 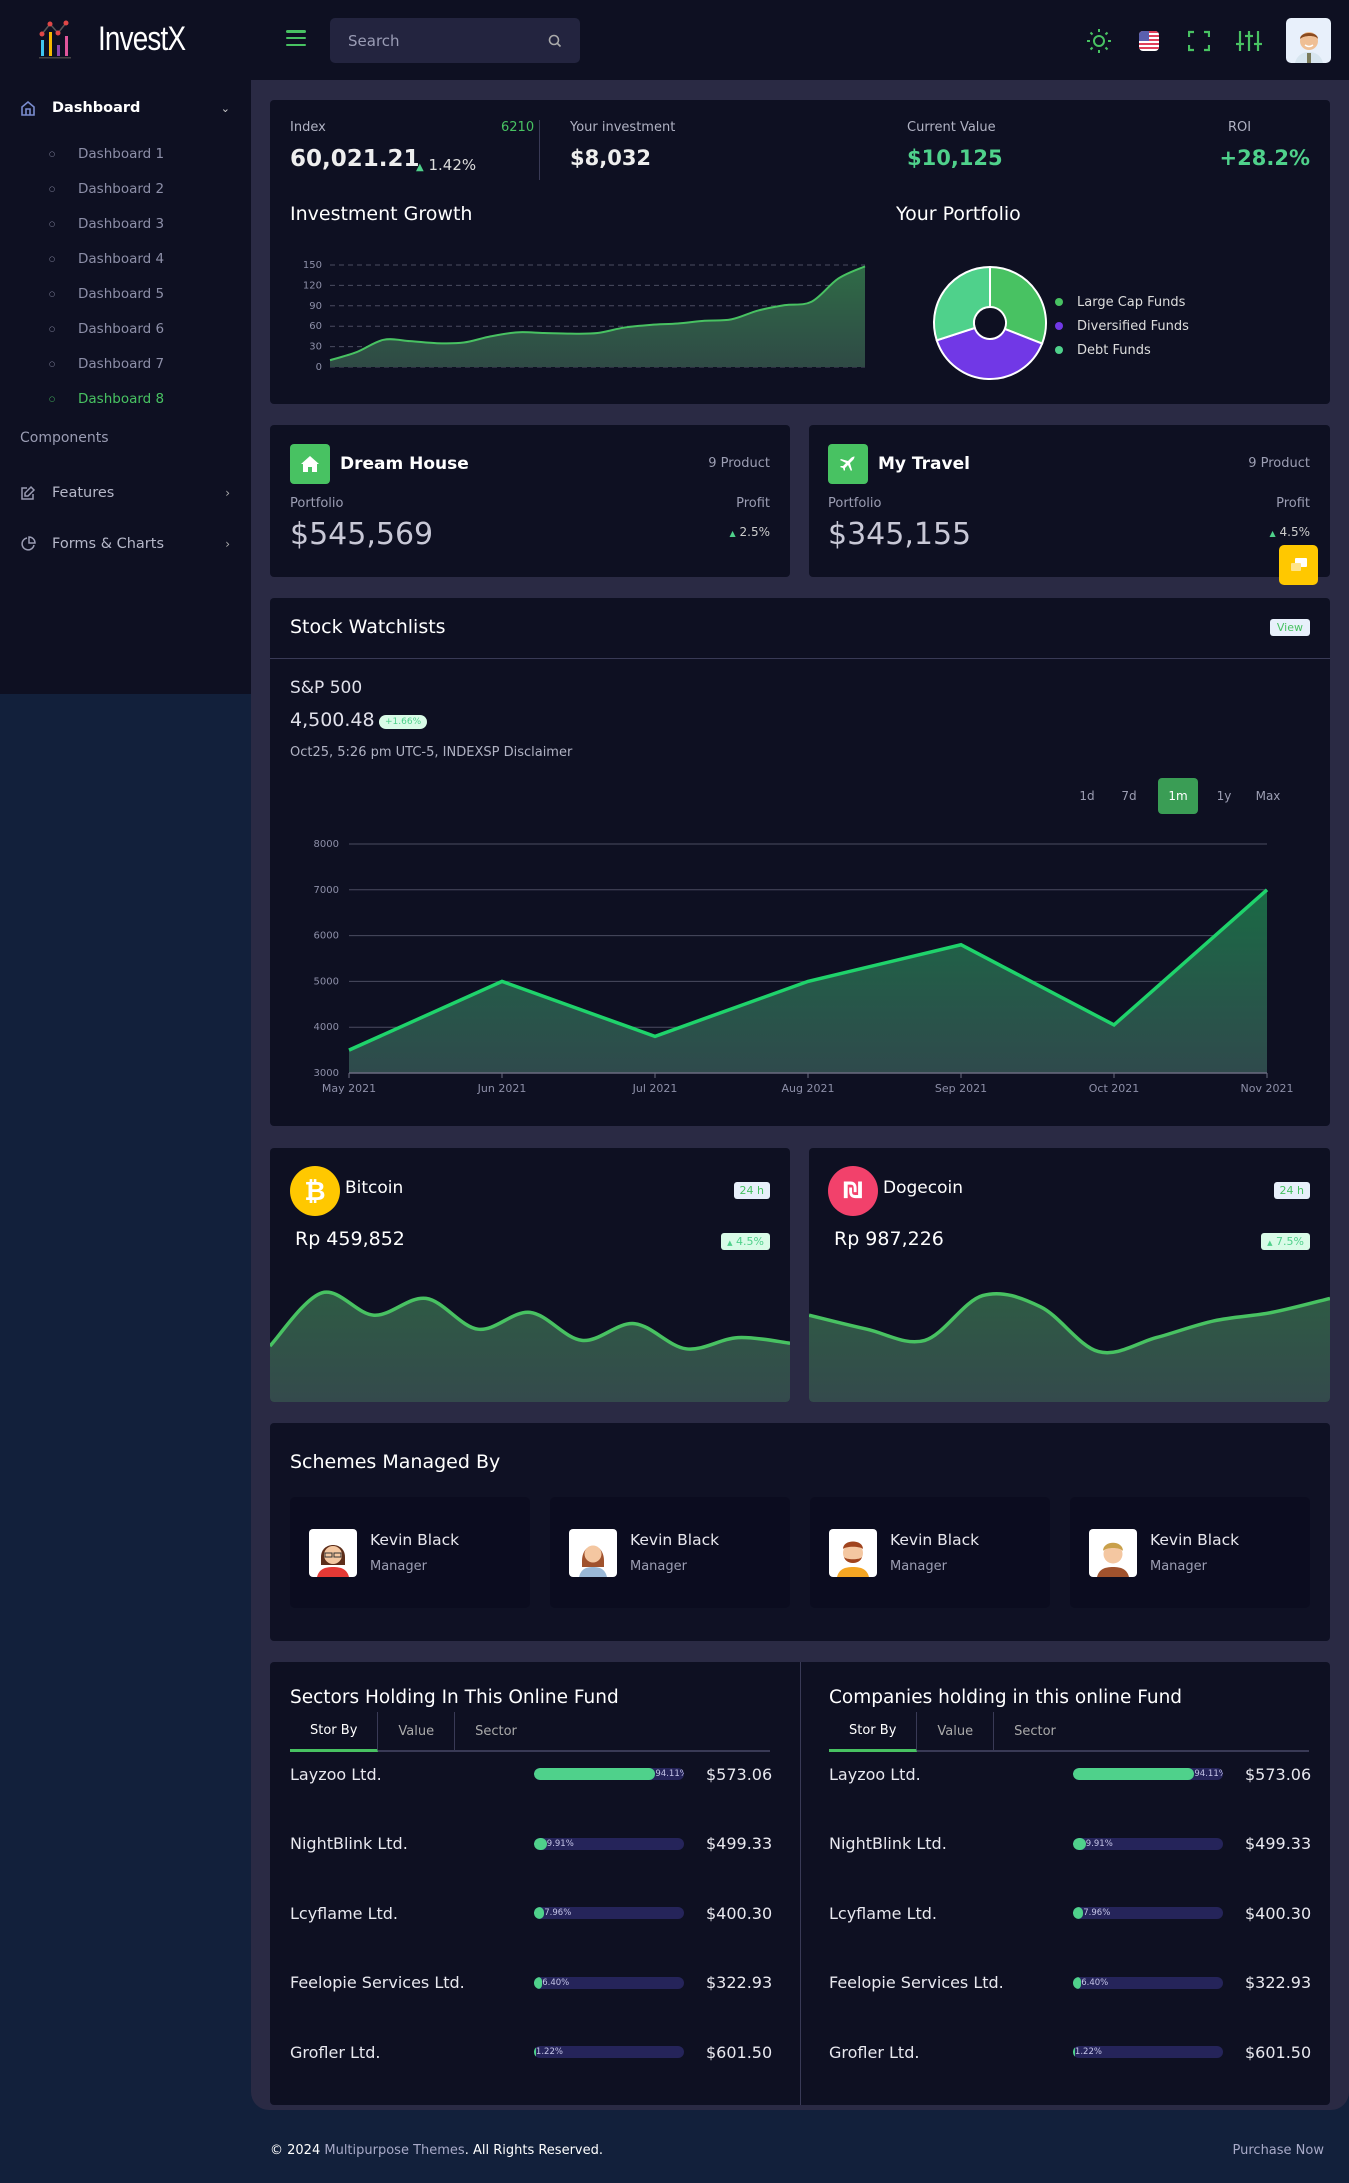 What do you see at coordinates (355, 159) in the screenshot?
I see `index-value: 60,021.21` at bounding box center [355, 159].